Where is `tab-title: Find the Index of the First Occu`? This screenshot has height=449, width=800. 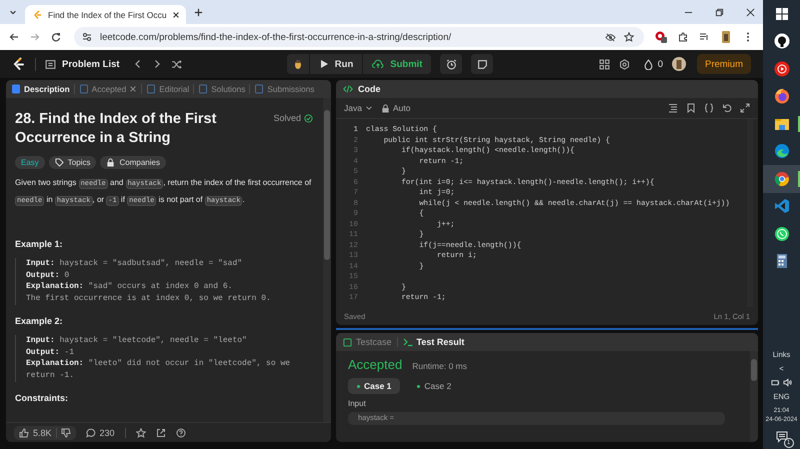 tab-title: Find the Index of the First Occu is located at coordinates (107, 15).